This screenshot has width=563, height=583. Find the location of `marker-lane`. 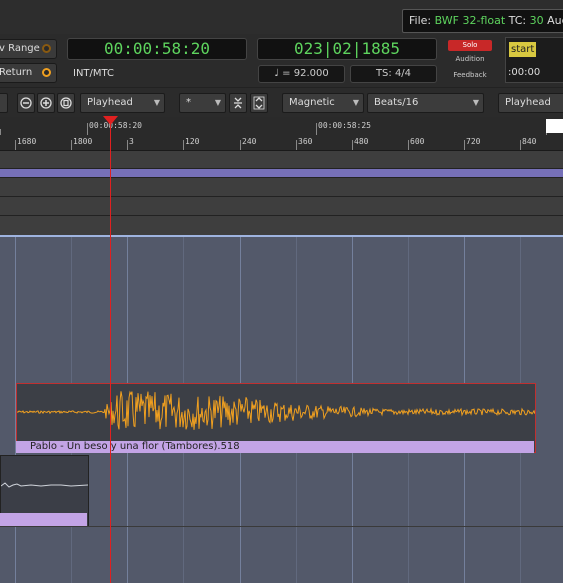

marker-lane is located at coordinates (281, 160).